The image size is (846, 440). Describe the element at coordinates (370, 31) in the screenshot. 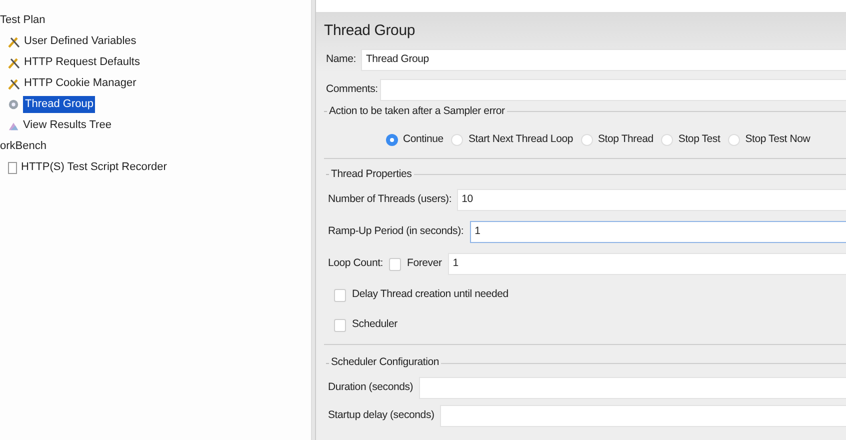

I see `panel-title: Thread Group` at that location.